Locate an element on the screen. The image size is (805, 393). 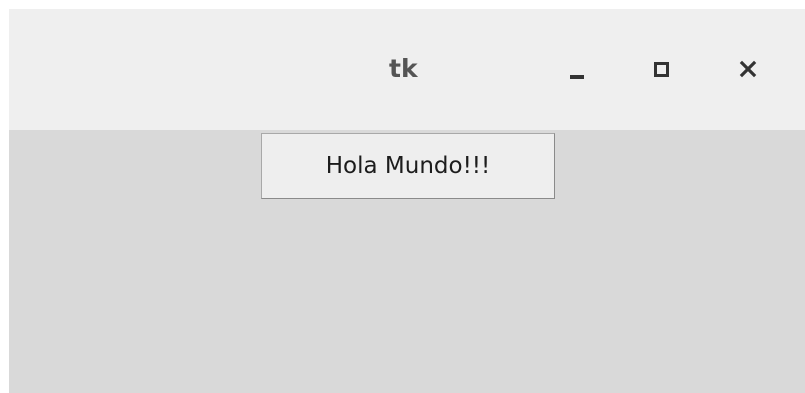
minimize-button is located at coordinates (577, 69).